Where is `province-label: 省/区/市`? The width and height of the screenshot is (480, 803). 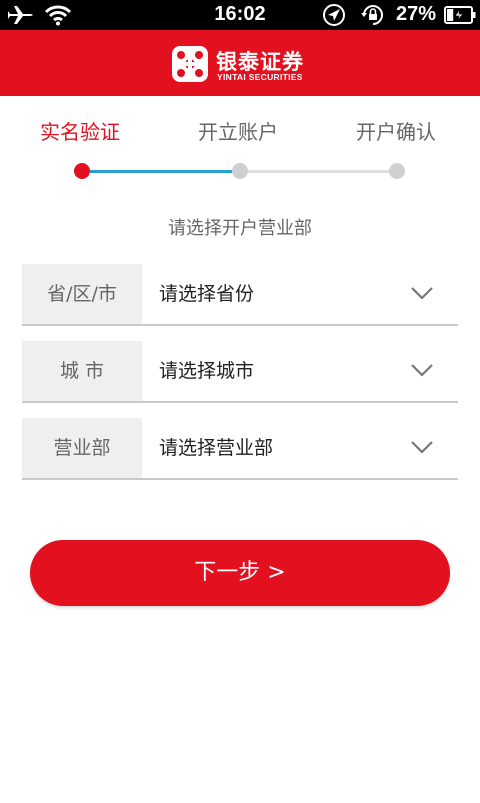
province-label: 省/区/市 is located at coordinates (82, 294).